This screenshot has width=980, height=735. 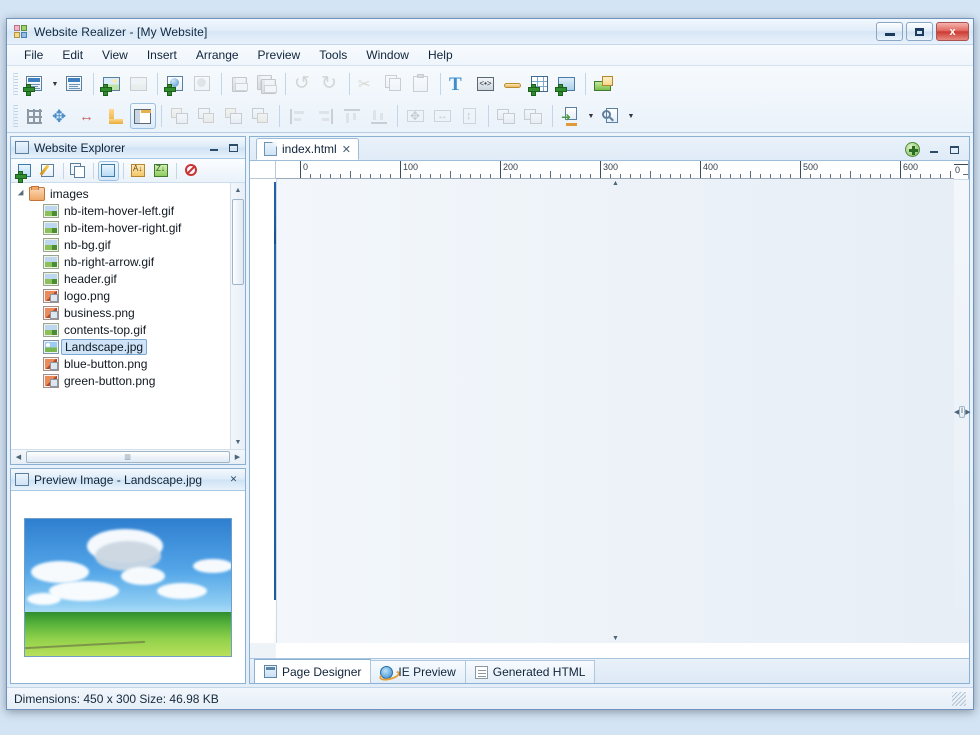 I want to click on corner-button, so click(x=116, y=116).